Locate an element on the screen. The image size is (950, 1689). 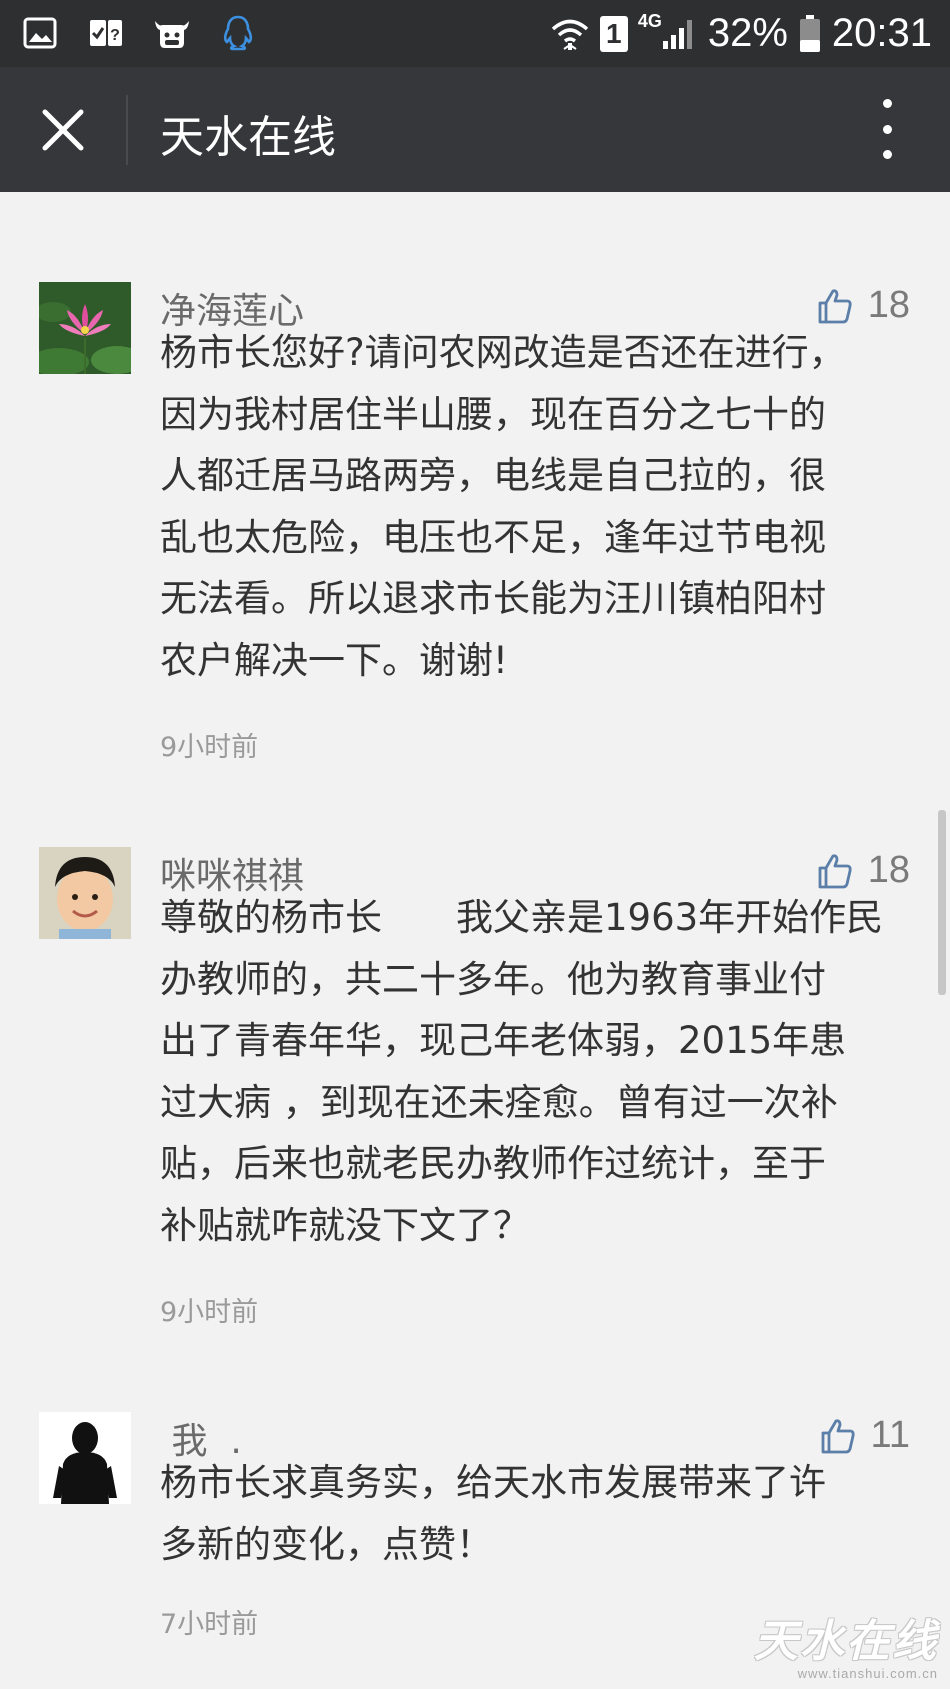
close-button is located at coordinates (63, 130).